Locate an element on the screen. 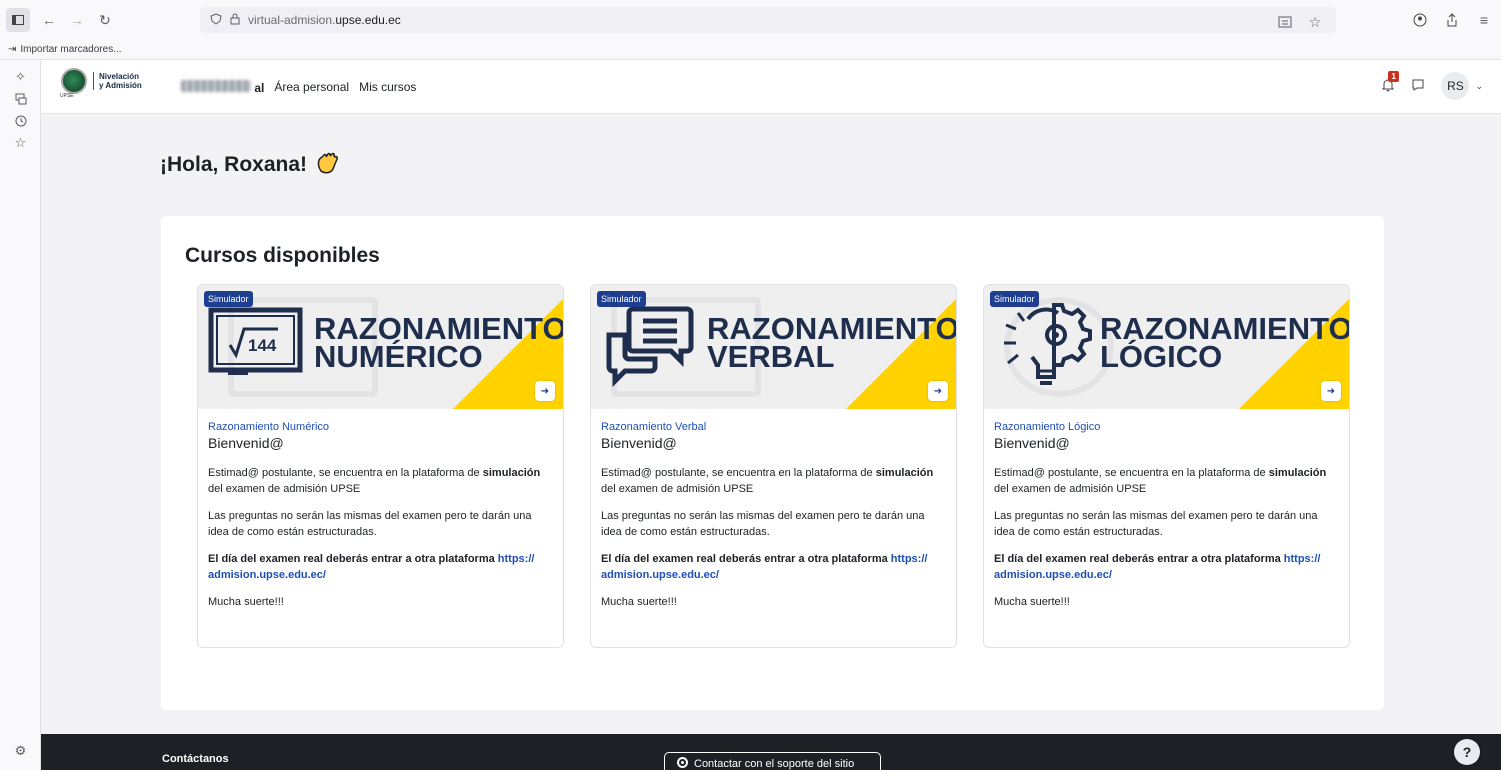 The height and width of the screenshot is (770, 1501). reader-view-icon is located at coordinates (1285, 22).